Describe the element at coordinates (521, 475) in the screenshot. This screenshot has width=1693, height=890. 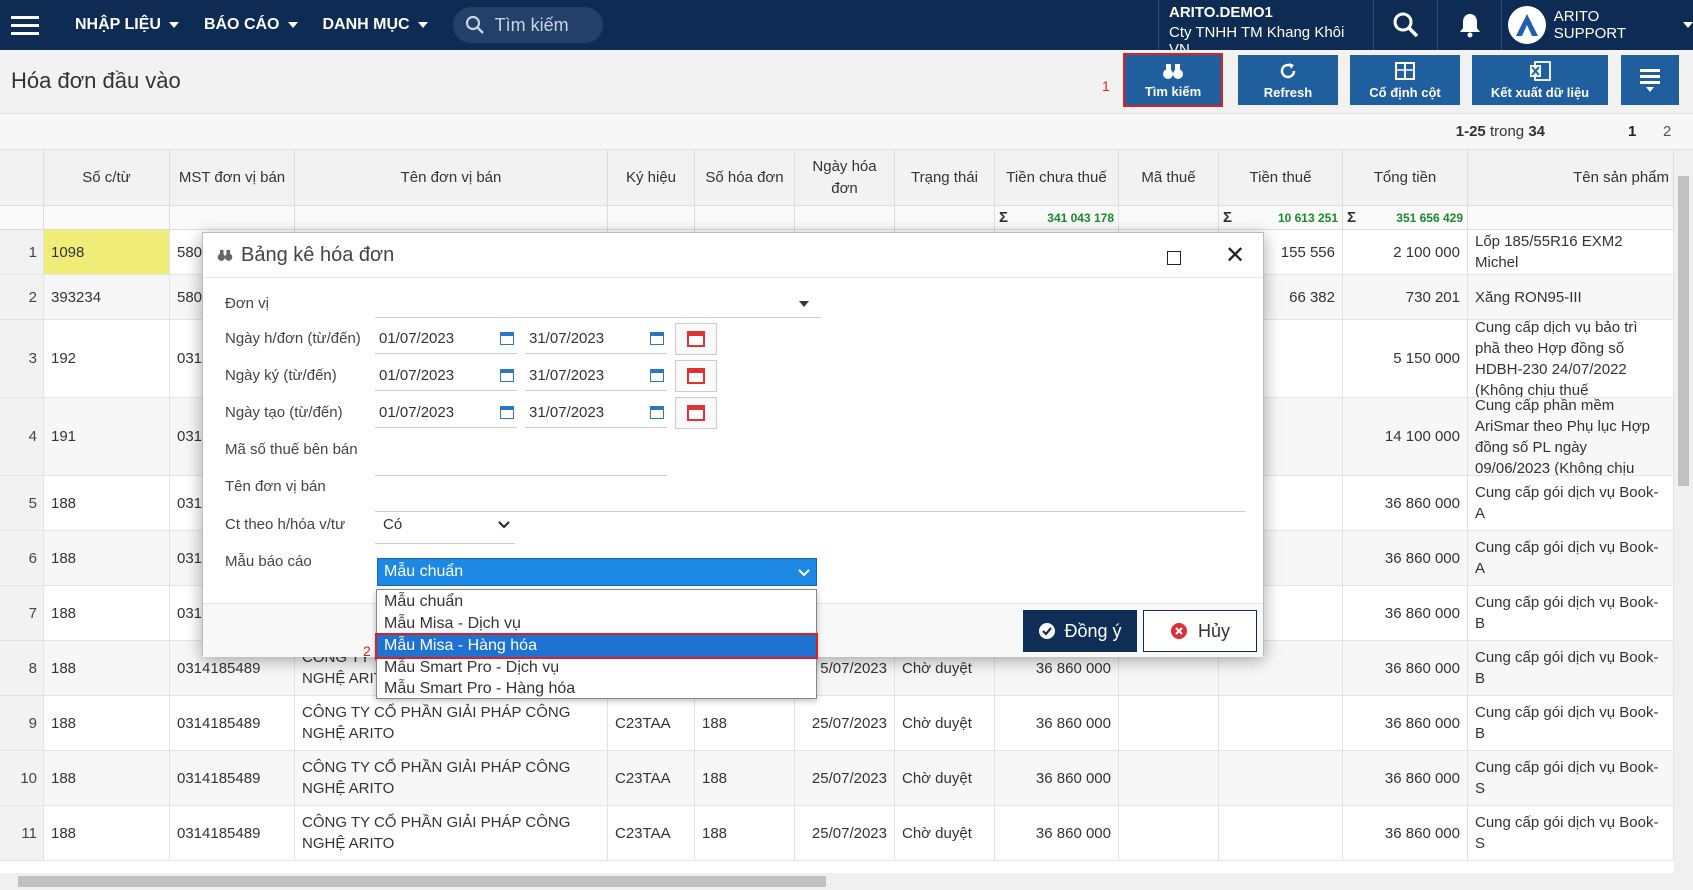
I see `tax-id-input` at that location.